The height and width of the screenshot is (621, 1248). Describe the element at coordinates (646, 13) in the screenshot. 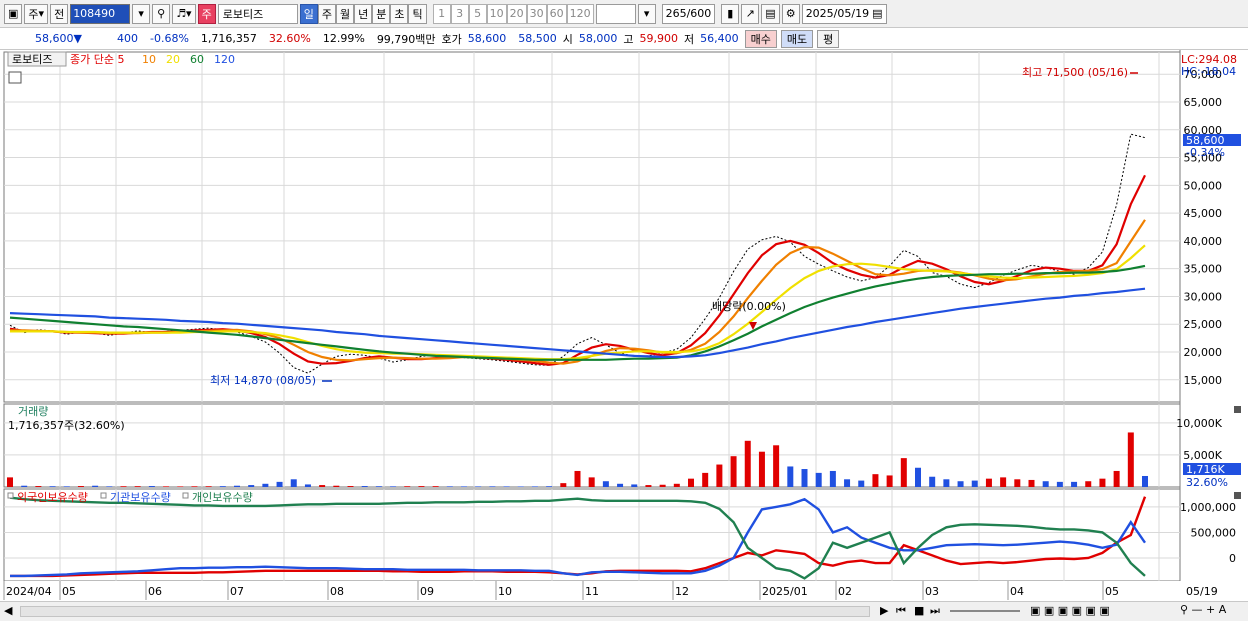

I see `interval-dropdown-icon: ▾` at that location.